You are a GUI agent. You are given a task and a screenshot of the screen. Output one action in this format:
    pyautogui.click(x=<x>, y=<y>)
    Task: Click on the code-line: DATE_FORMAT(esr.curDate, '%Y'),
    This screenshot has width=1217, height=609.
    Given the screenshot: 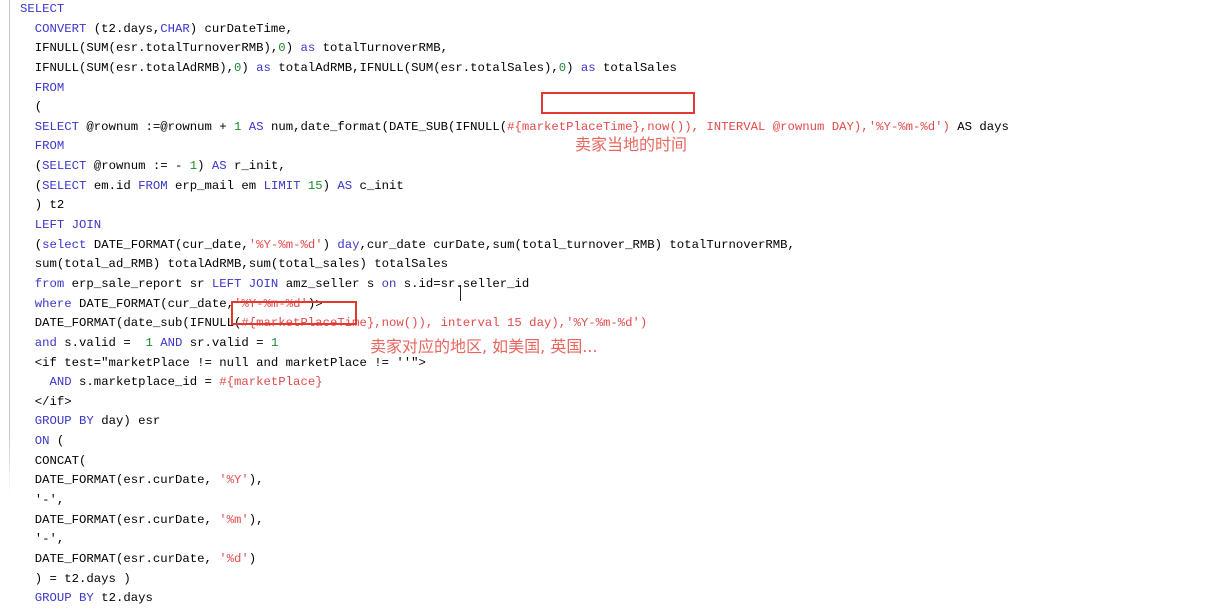 What is the action you would take?
    pyautogui.click(x=615, y=481)
    